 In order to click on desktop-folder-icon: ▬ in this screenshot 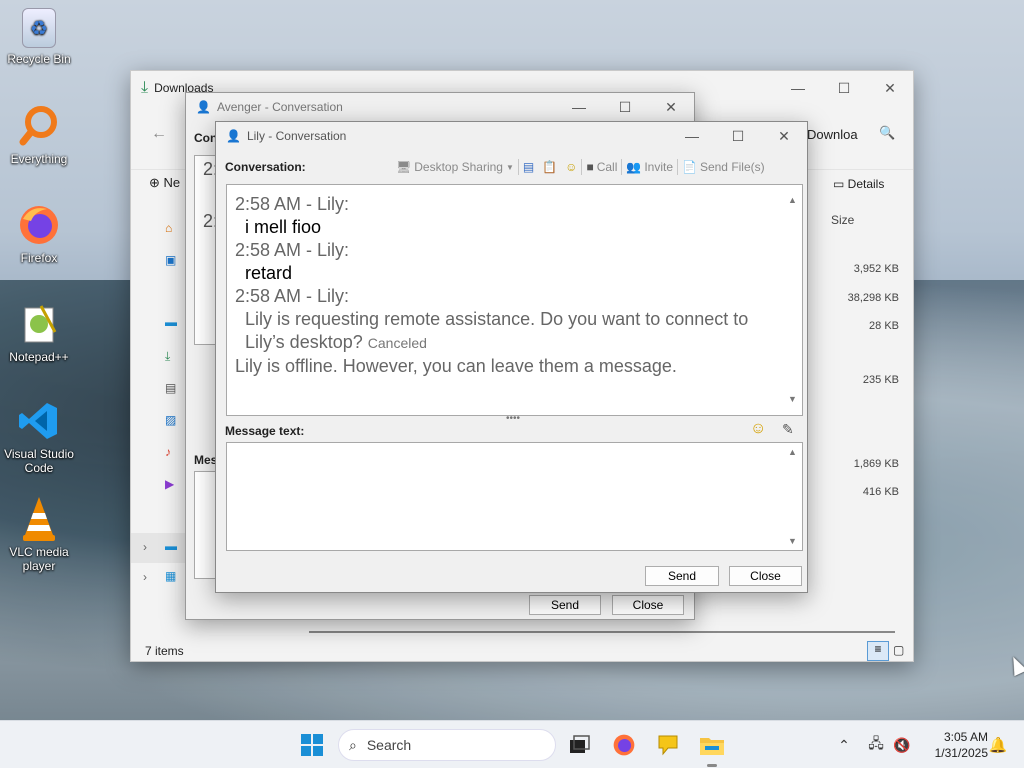, I will do `click(171, 322)`.